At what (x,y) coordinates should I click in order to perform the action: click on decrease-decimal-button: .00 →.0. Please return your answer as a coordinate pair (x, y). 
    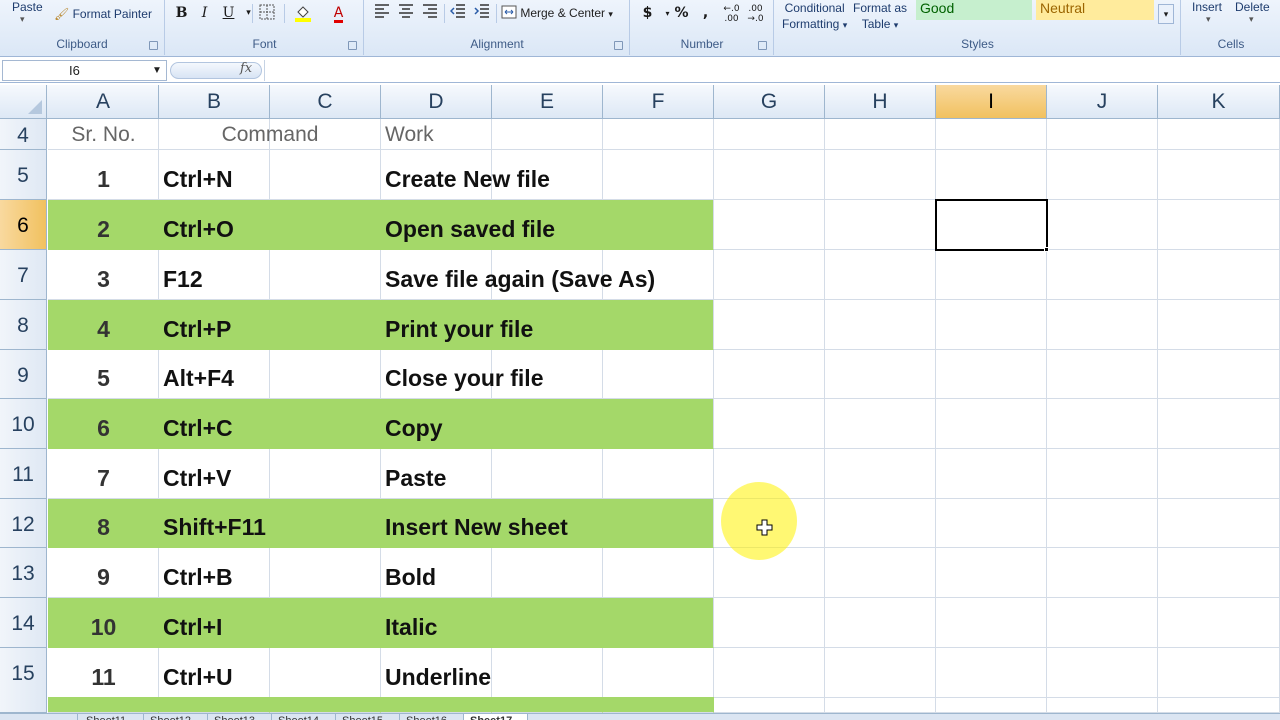
    Looking at the image, I should click on (755, 14).